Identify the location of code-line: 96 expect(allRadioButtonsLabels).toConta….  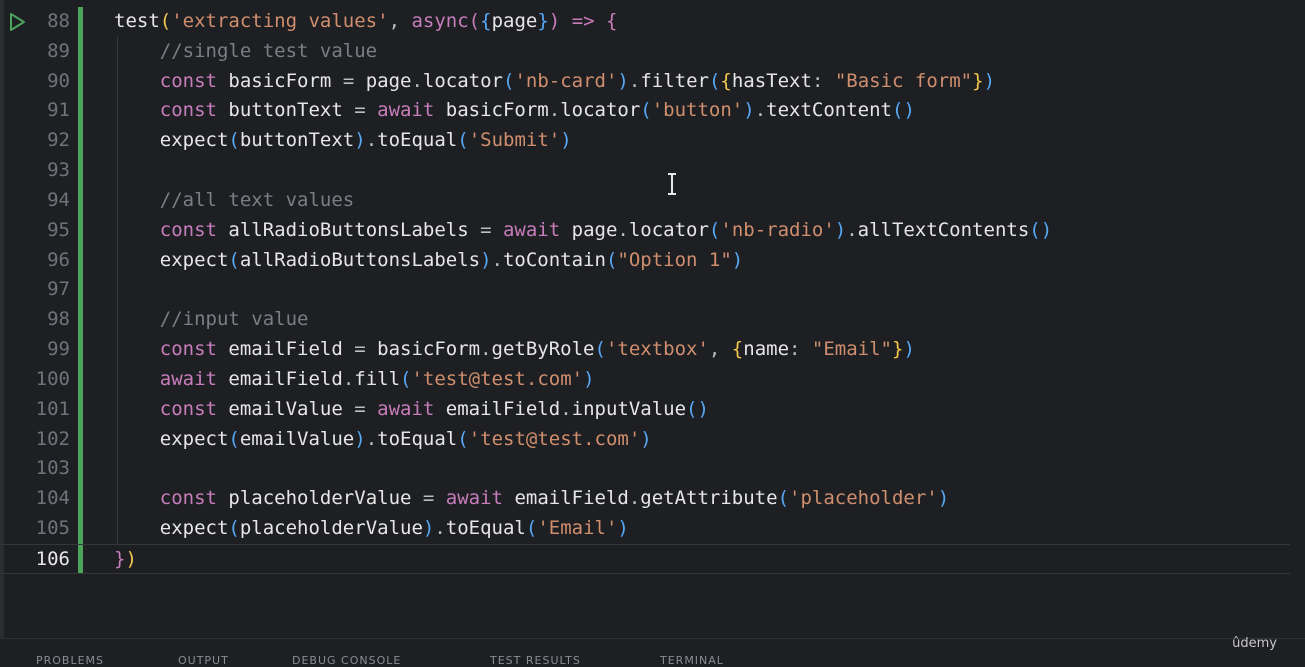
(645, 260).